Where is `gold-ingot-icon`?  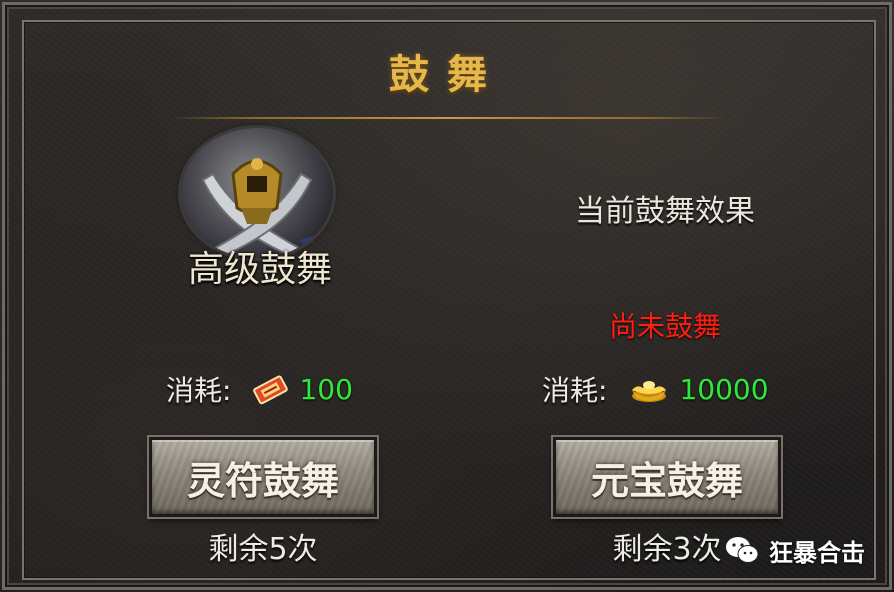 gold-ingot-icon is located at coordinates (649, 391).